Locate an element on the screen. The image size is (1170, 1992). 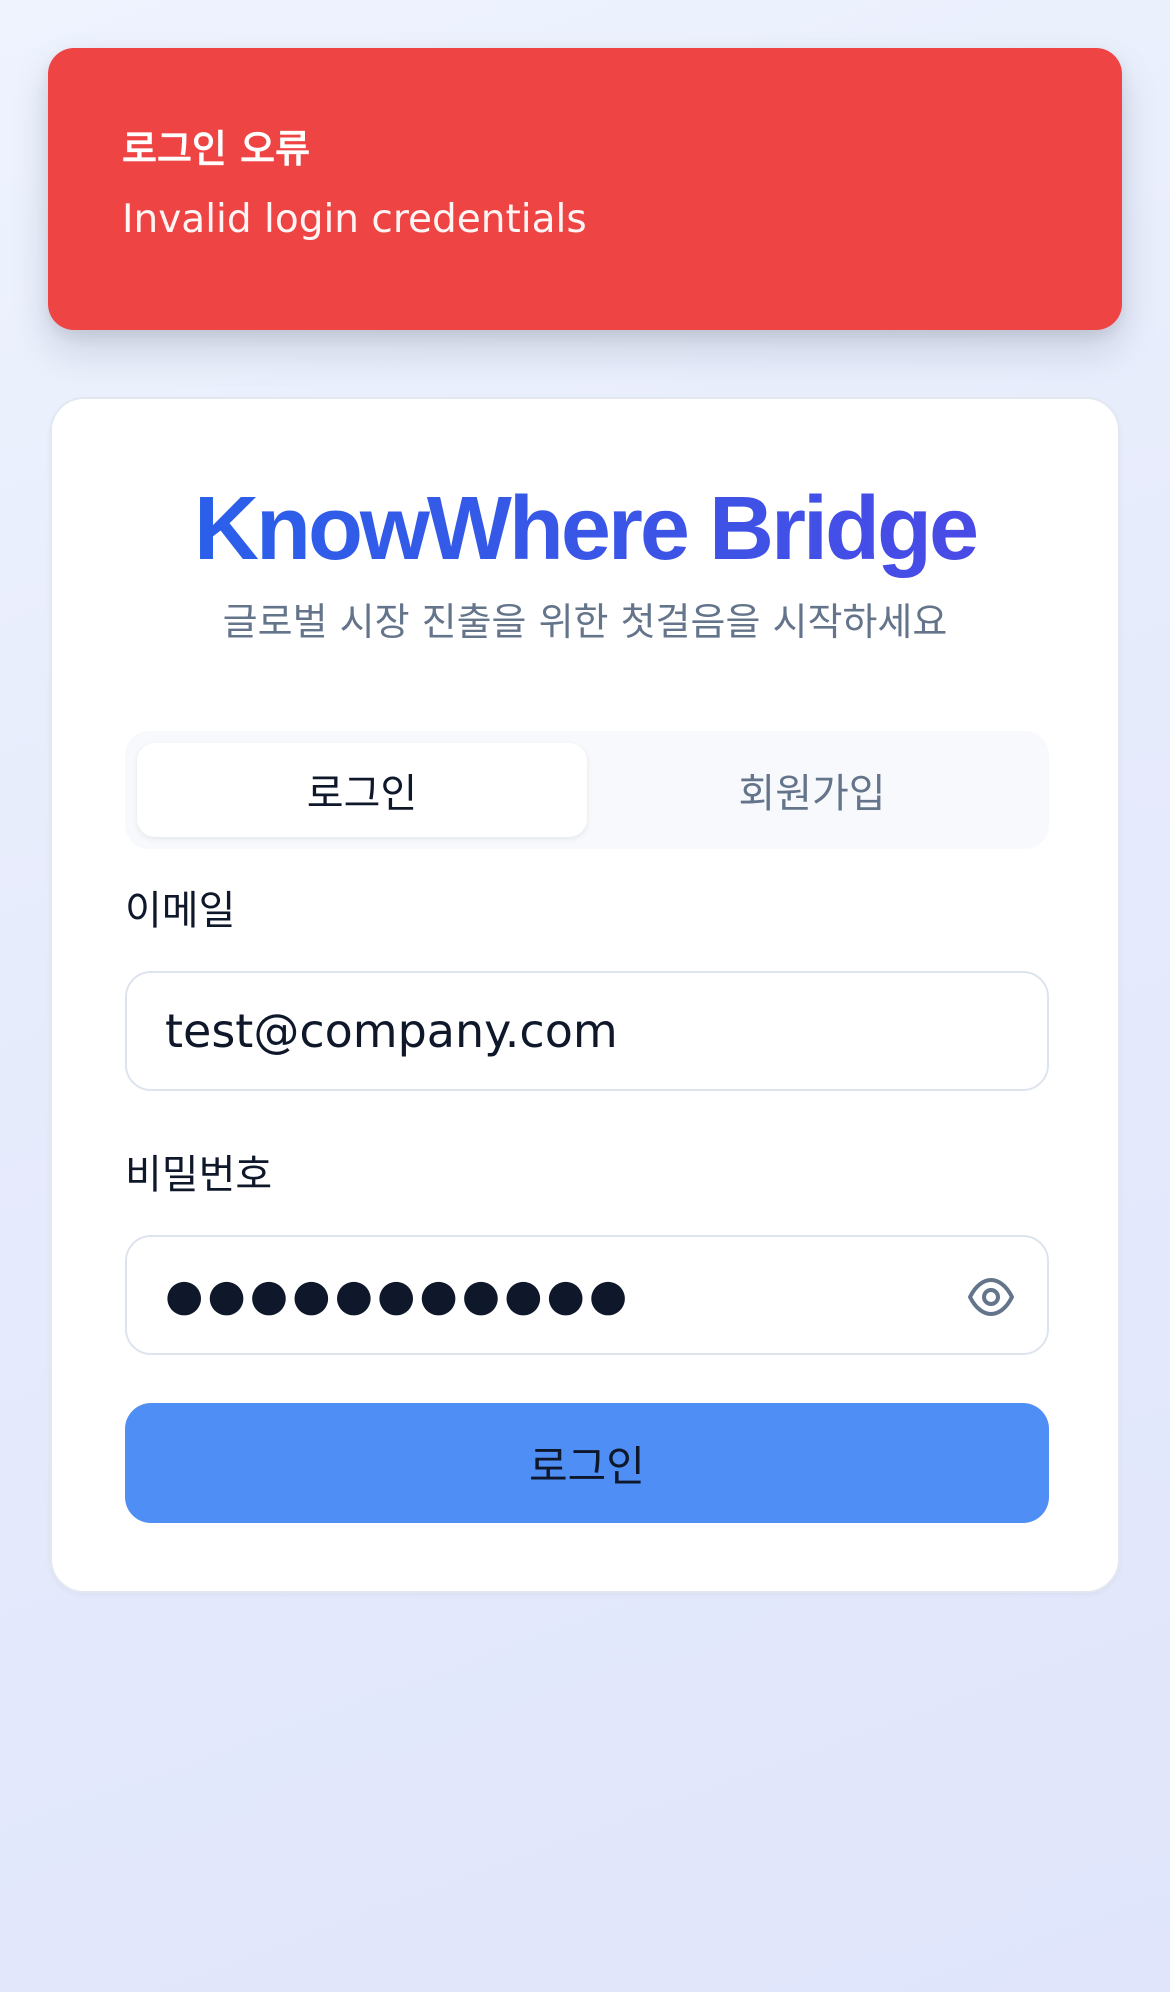
brand-title: KnowWhere Bridge is located at coordinates (585, 529).